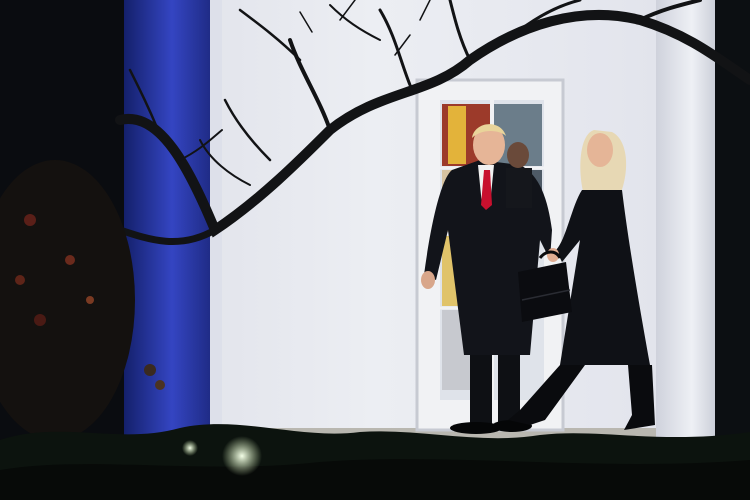 This screenshot has height=500, width=750. I want to click on garden-light, so click(242, 456).